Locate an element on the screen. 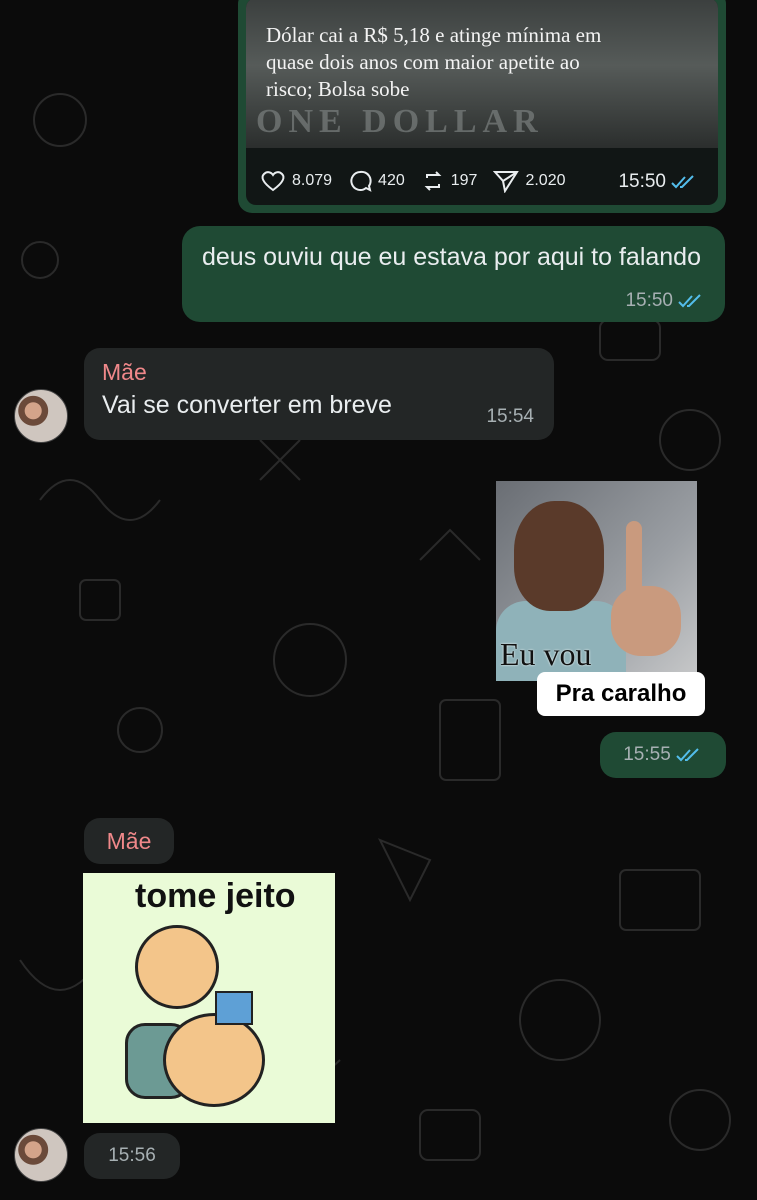 The width and height of the screenshot is (757, 1200). message-timestamp: 15:50 is located at coordinates (665, 301).